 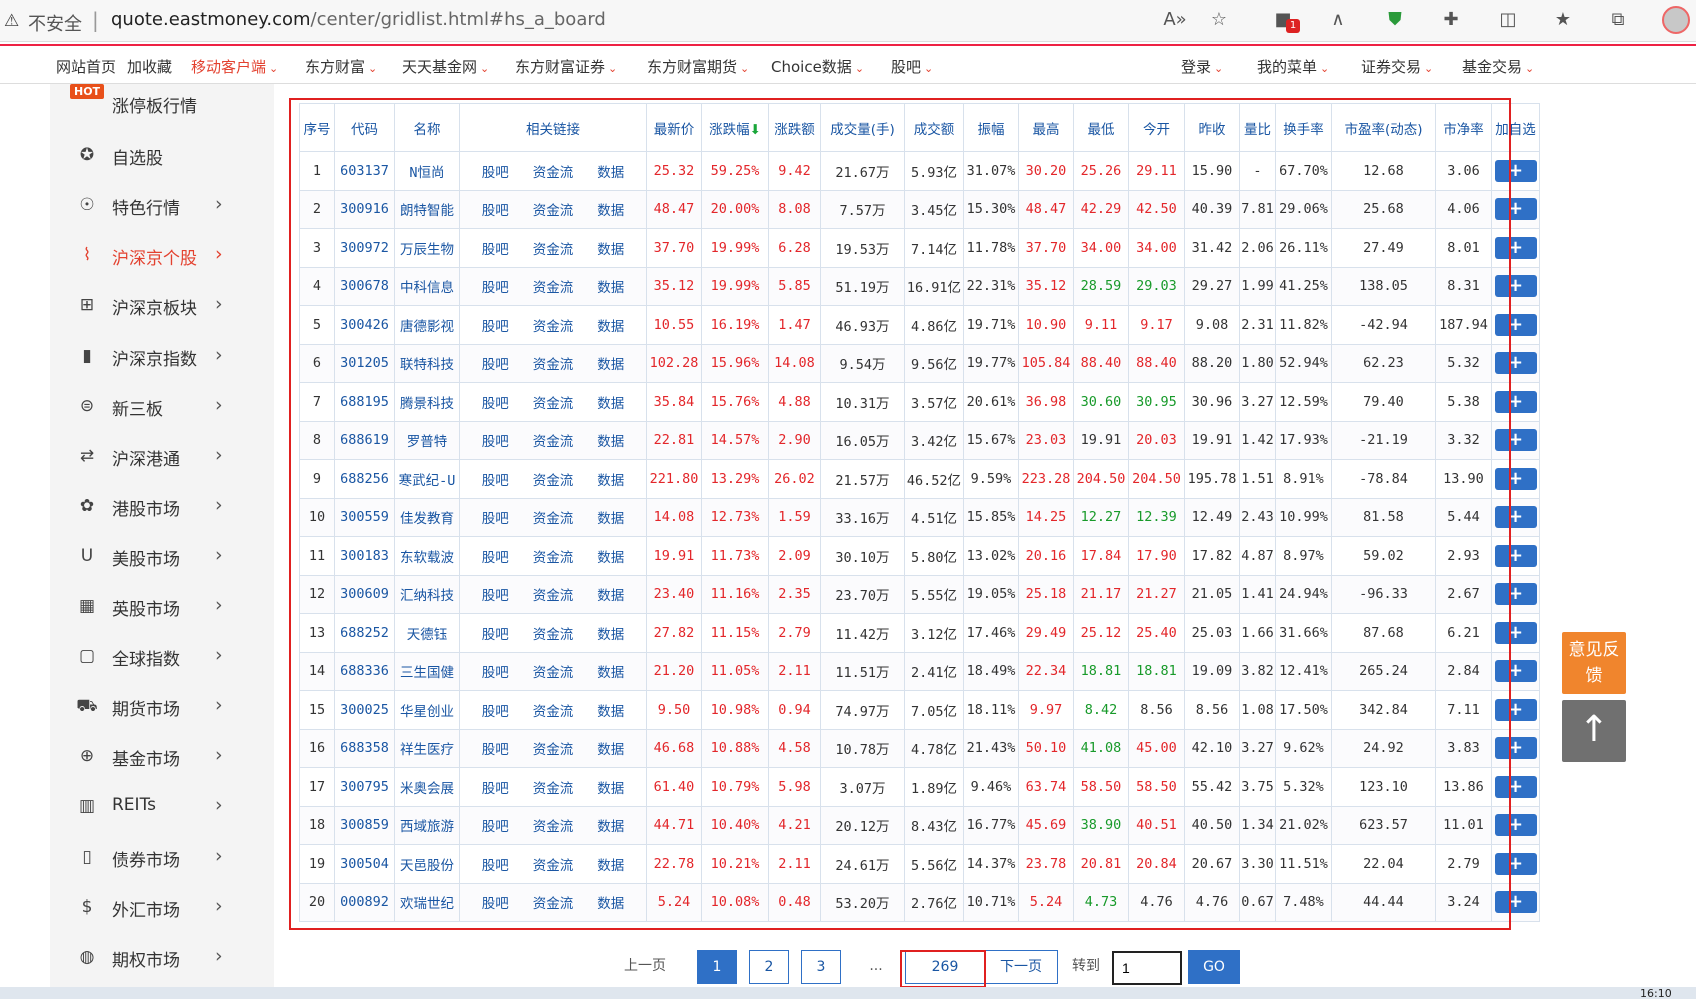 What do you see at coordinates (1508, 21) in the screenshot?
I see `split-screen-icon: ◫` at bounding box center [1508, 21].